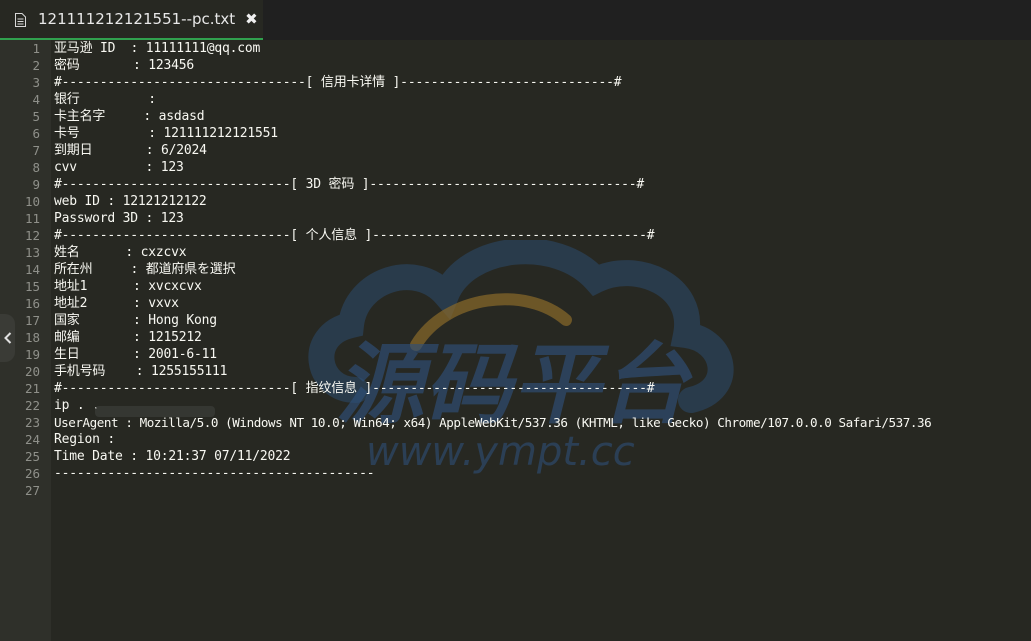  Describe the element at coordinates (32, 490) in the screenshot. I see `line-number: 27` at that location.